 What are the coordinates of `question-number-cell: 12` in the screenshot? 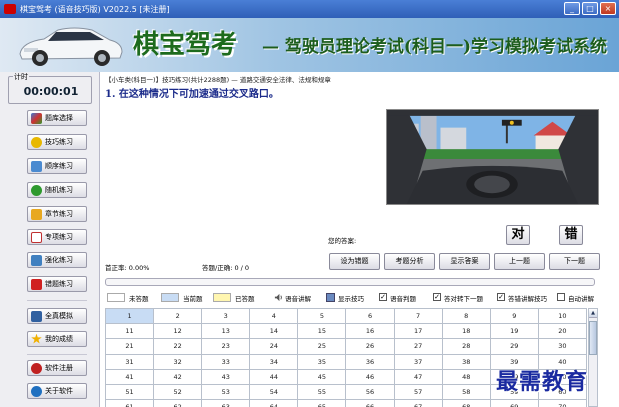 It's located at (178, 331).